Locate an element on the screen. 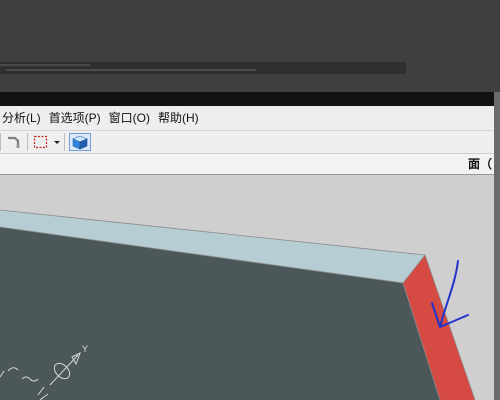 The width and height of the screenshot is (500, 400). selection-box-icon is located at coordinates (41, 142).